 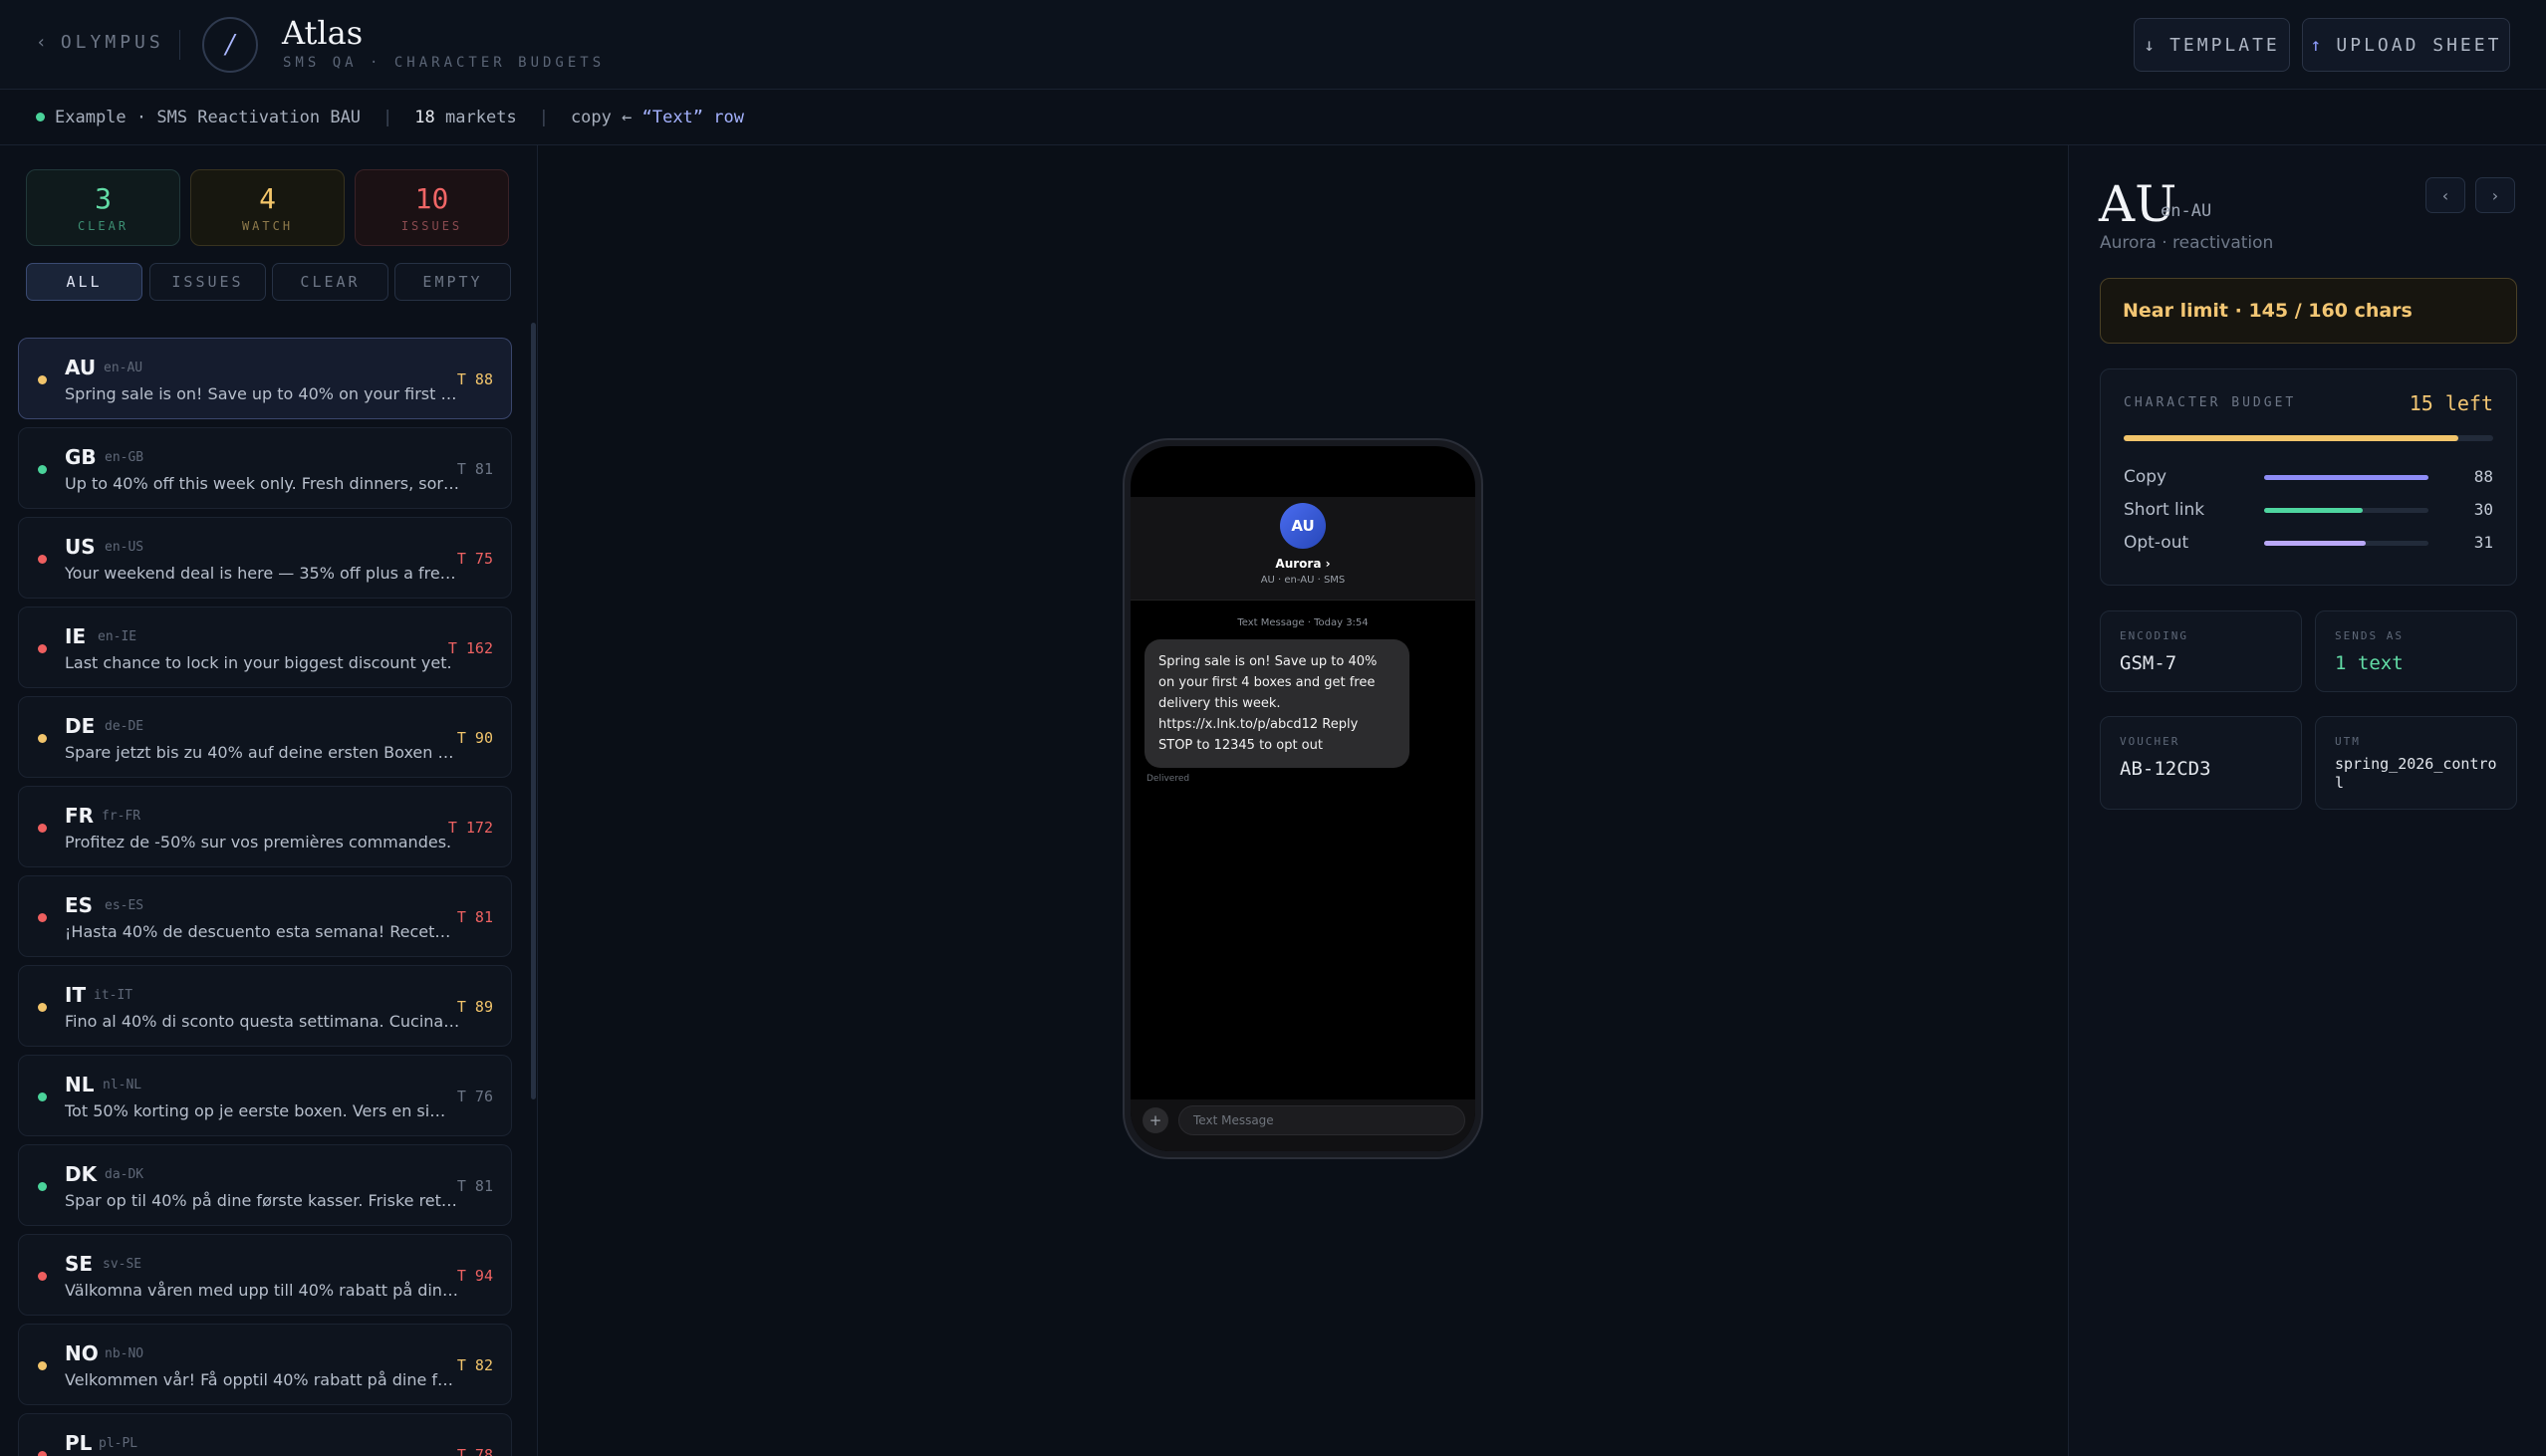 I want to click on contact-name: Aurora ›, so click(x=1303, y=564).